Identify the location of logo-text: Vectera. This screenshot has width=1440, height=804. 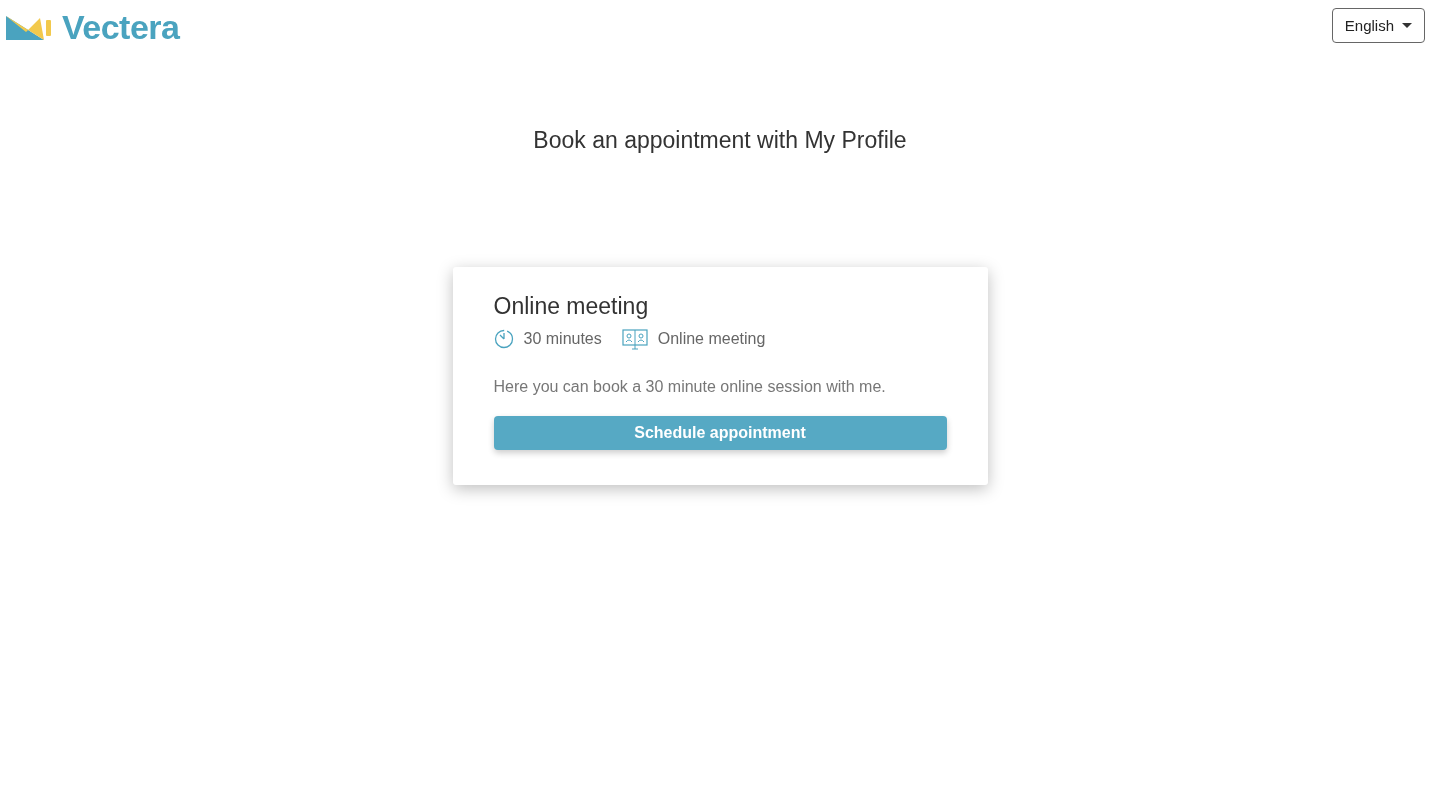
(121, 27).